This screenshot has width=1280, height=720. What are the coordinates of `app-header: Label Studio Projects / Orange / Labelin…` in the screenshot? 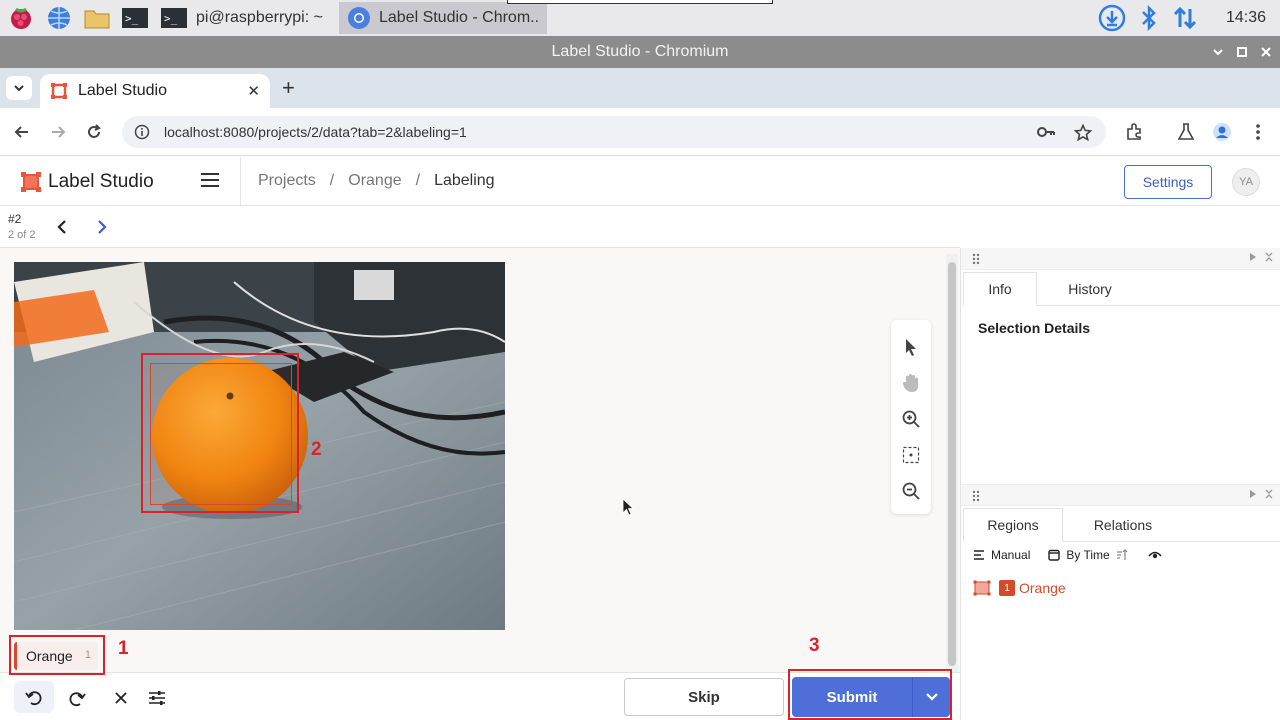 It's located at (640, 181).